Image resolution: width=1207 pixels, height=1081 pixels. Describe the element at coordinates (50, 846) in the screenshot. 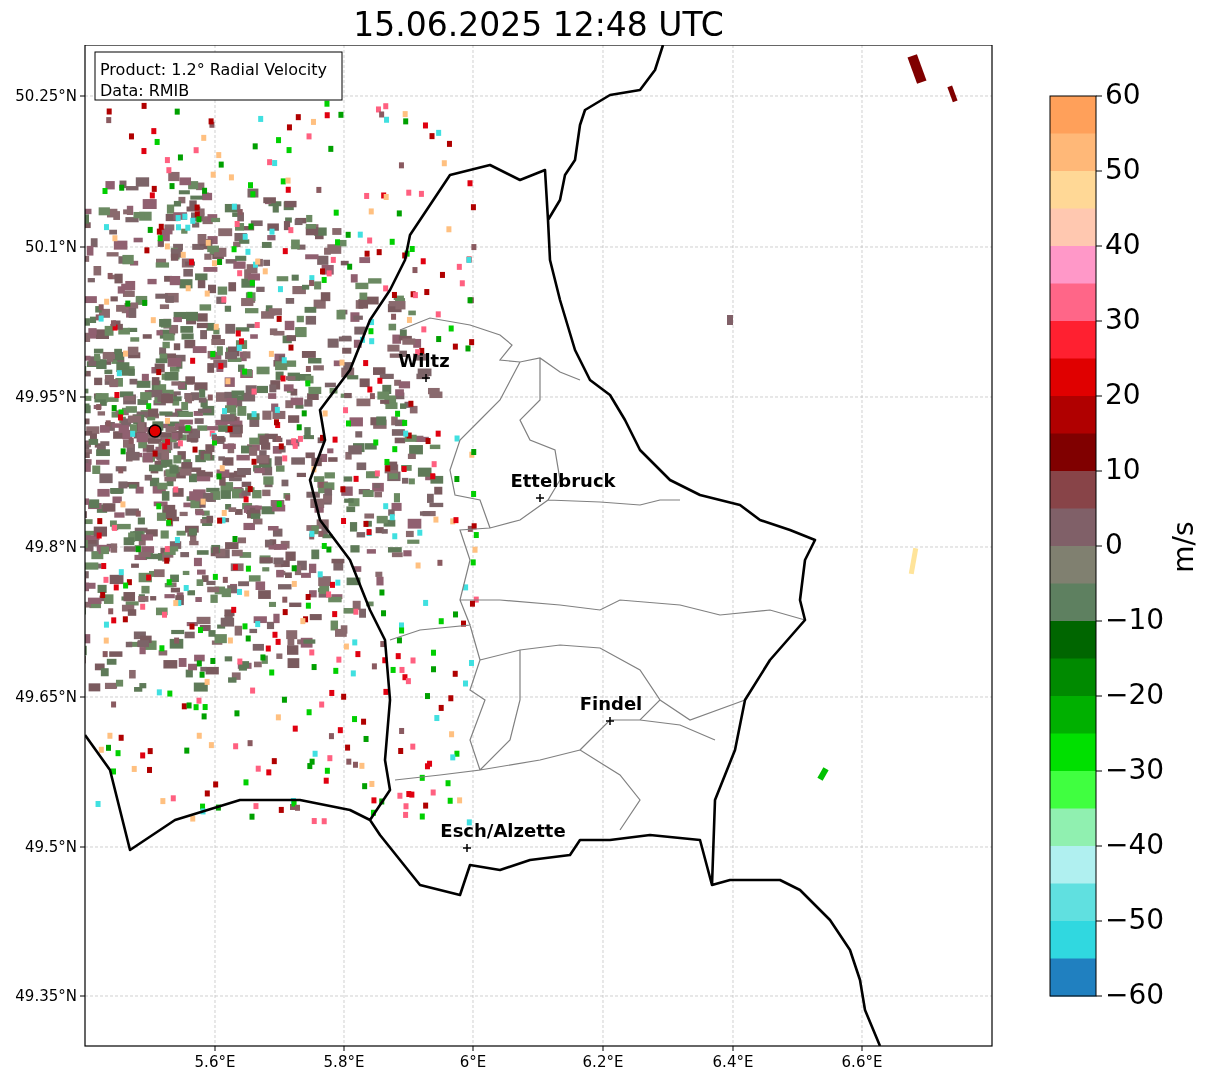

I see `latitude-label: 49.5°N` at that location.